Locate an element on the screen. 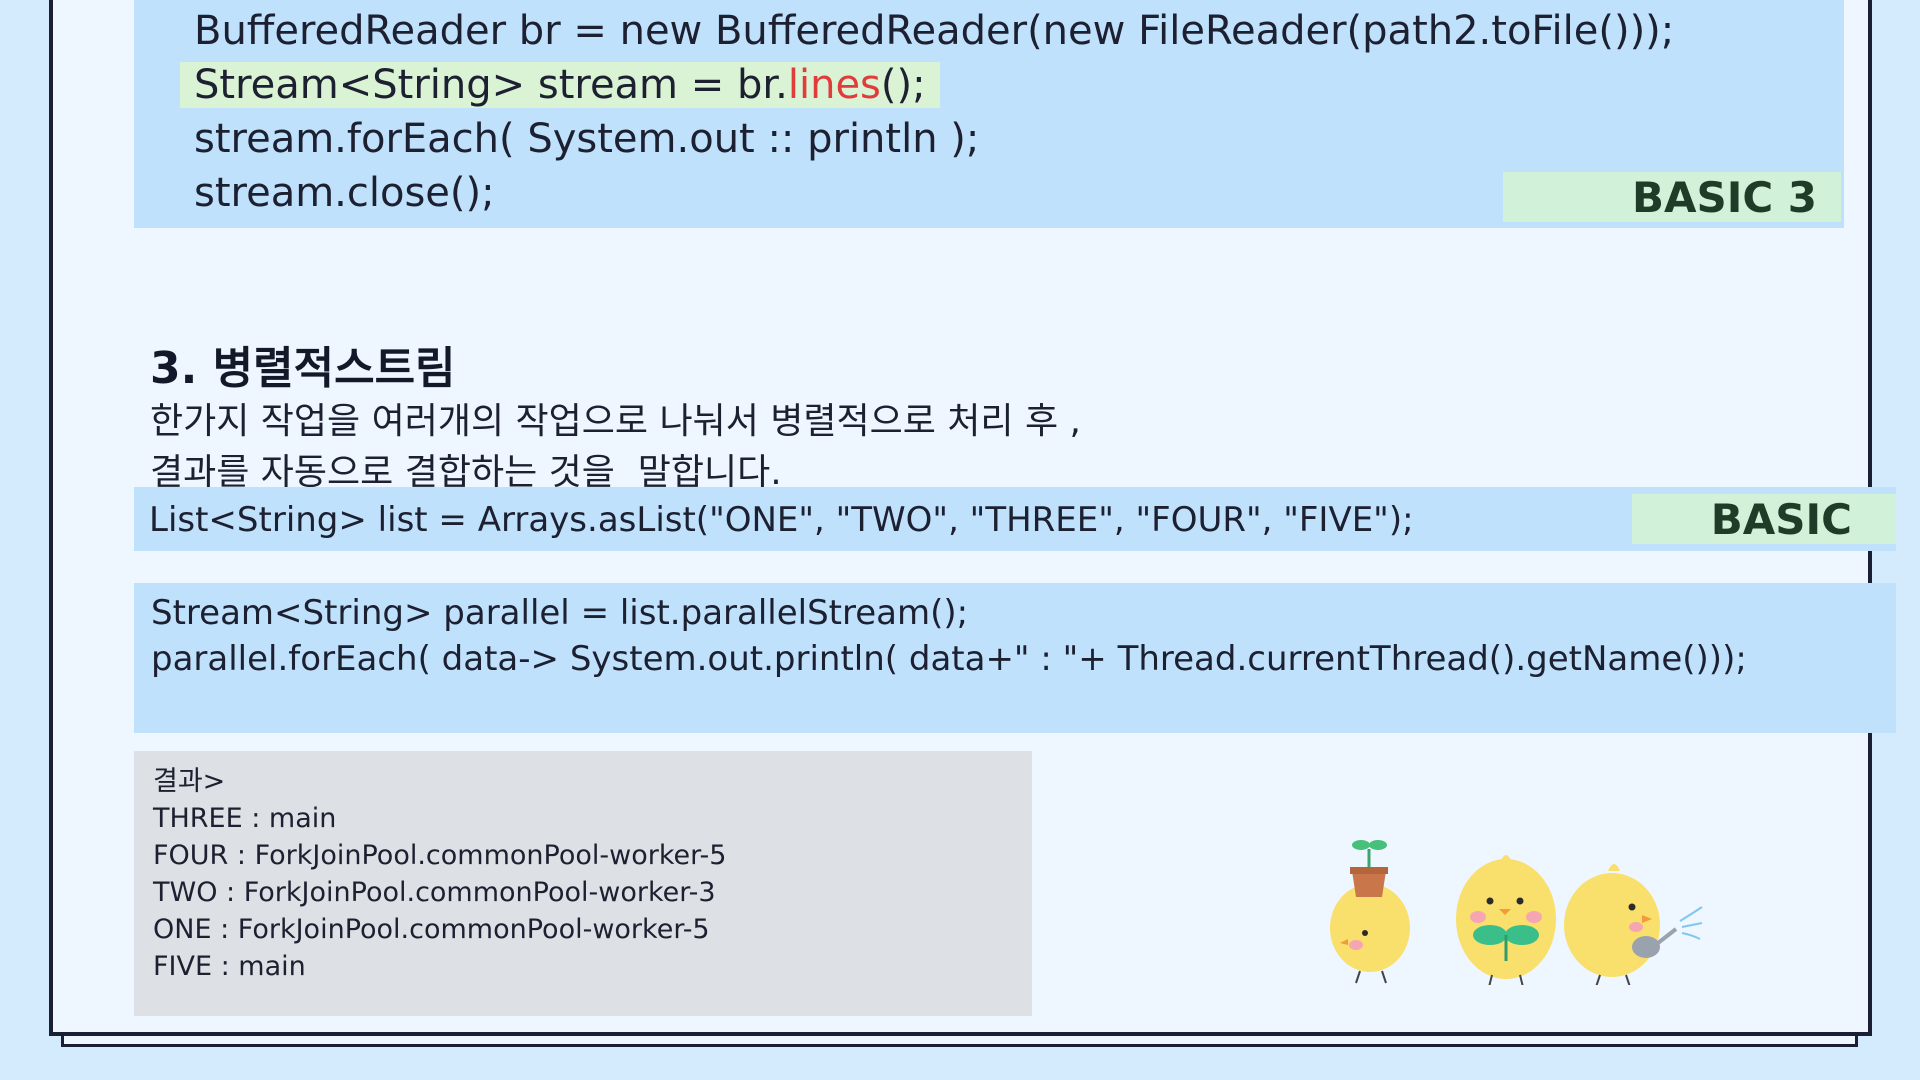  lines-method: lines is located at coordinates (834, 85).